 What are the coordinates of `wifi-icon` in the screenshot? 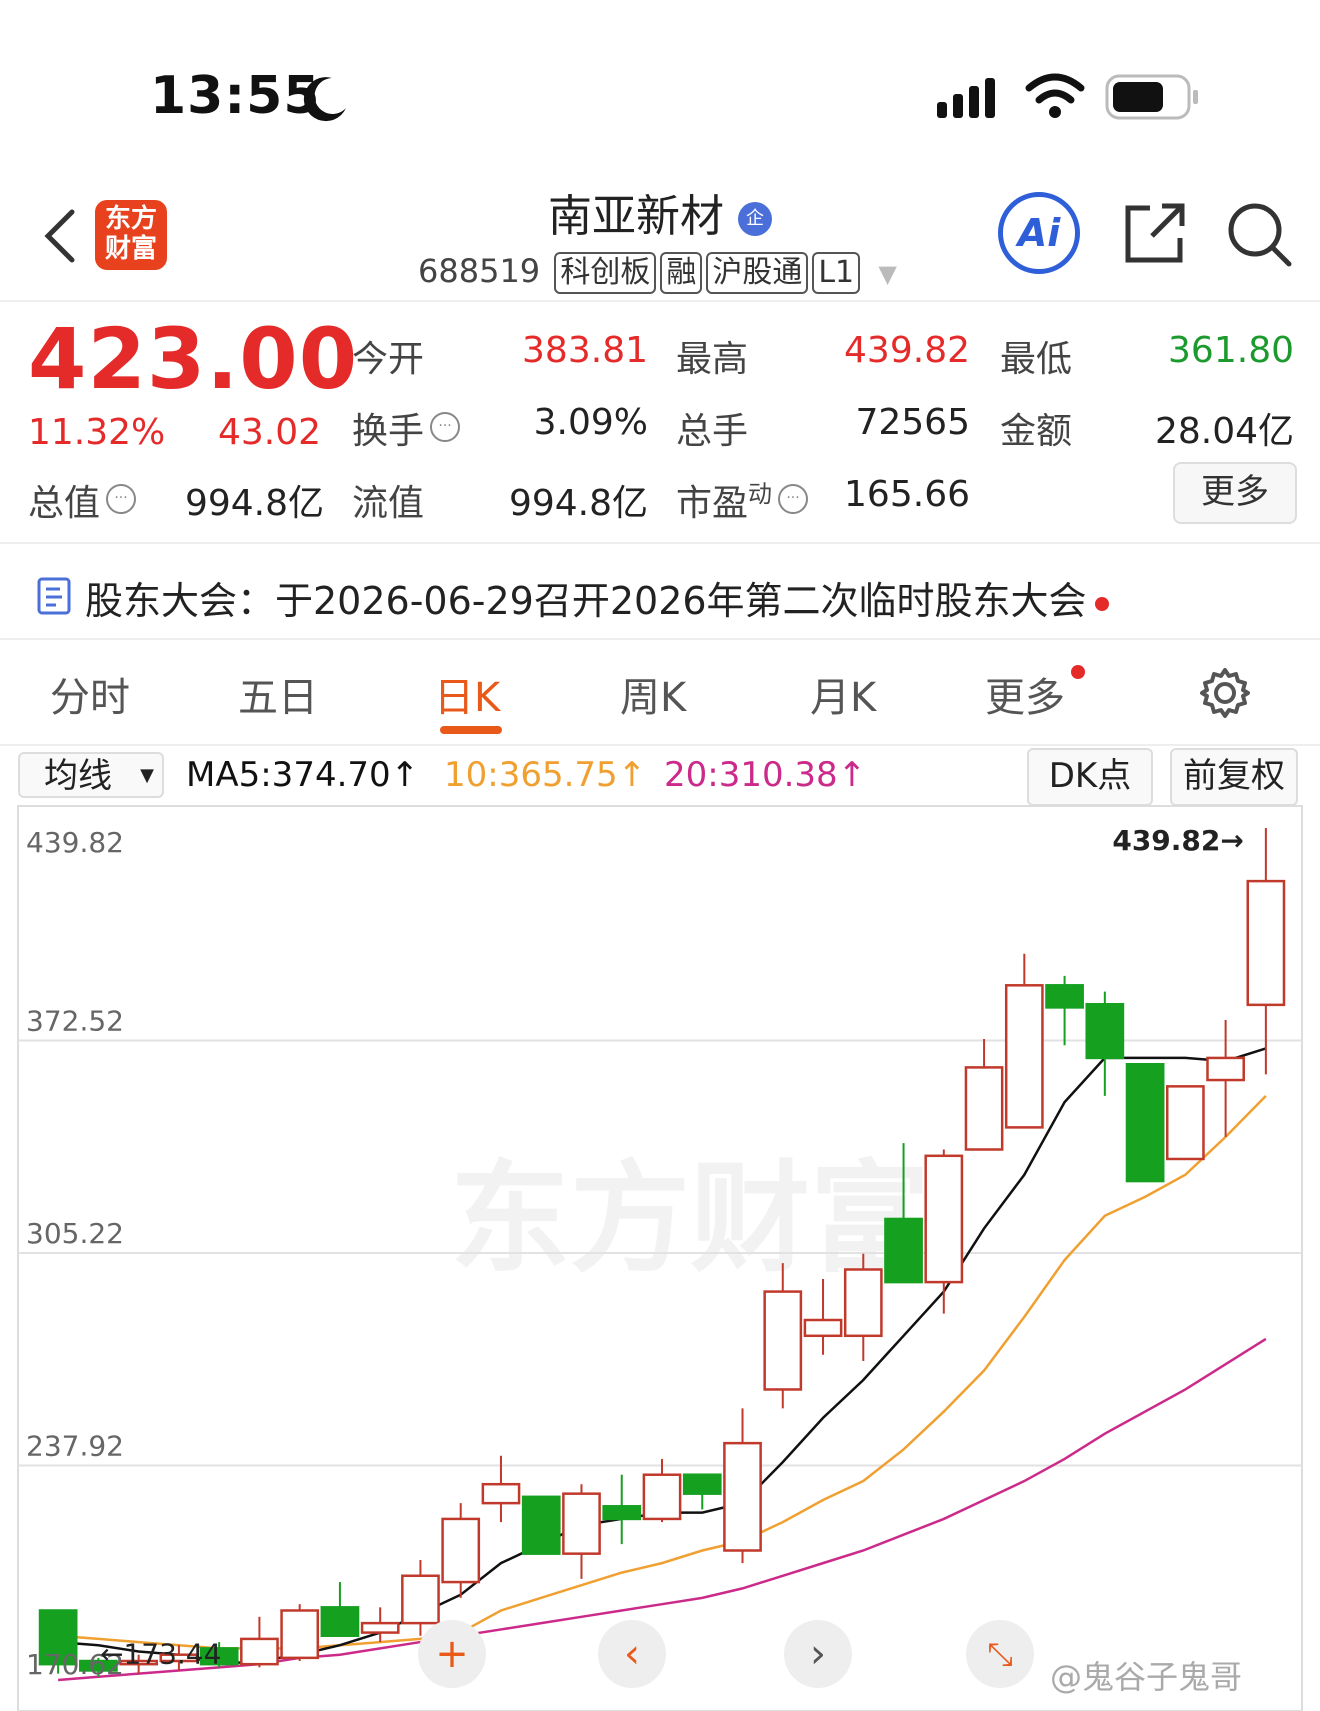 It's located at (1055, 95).